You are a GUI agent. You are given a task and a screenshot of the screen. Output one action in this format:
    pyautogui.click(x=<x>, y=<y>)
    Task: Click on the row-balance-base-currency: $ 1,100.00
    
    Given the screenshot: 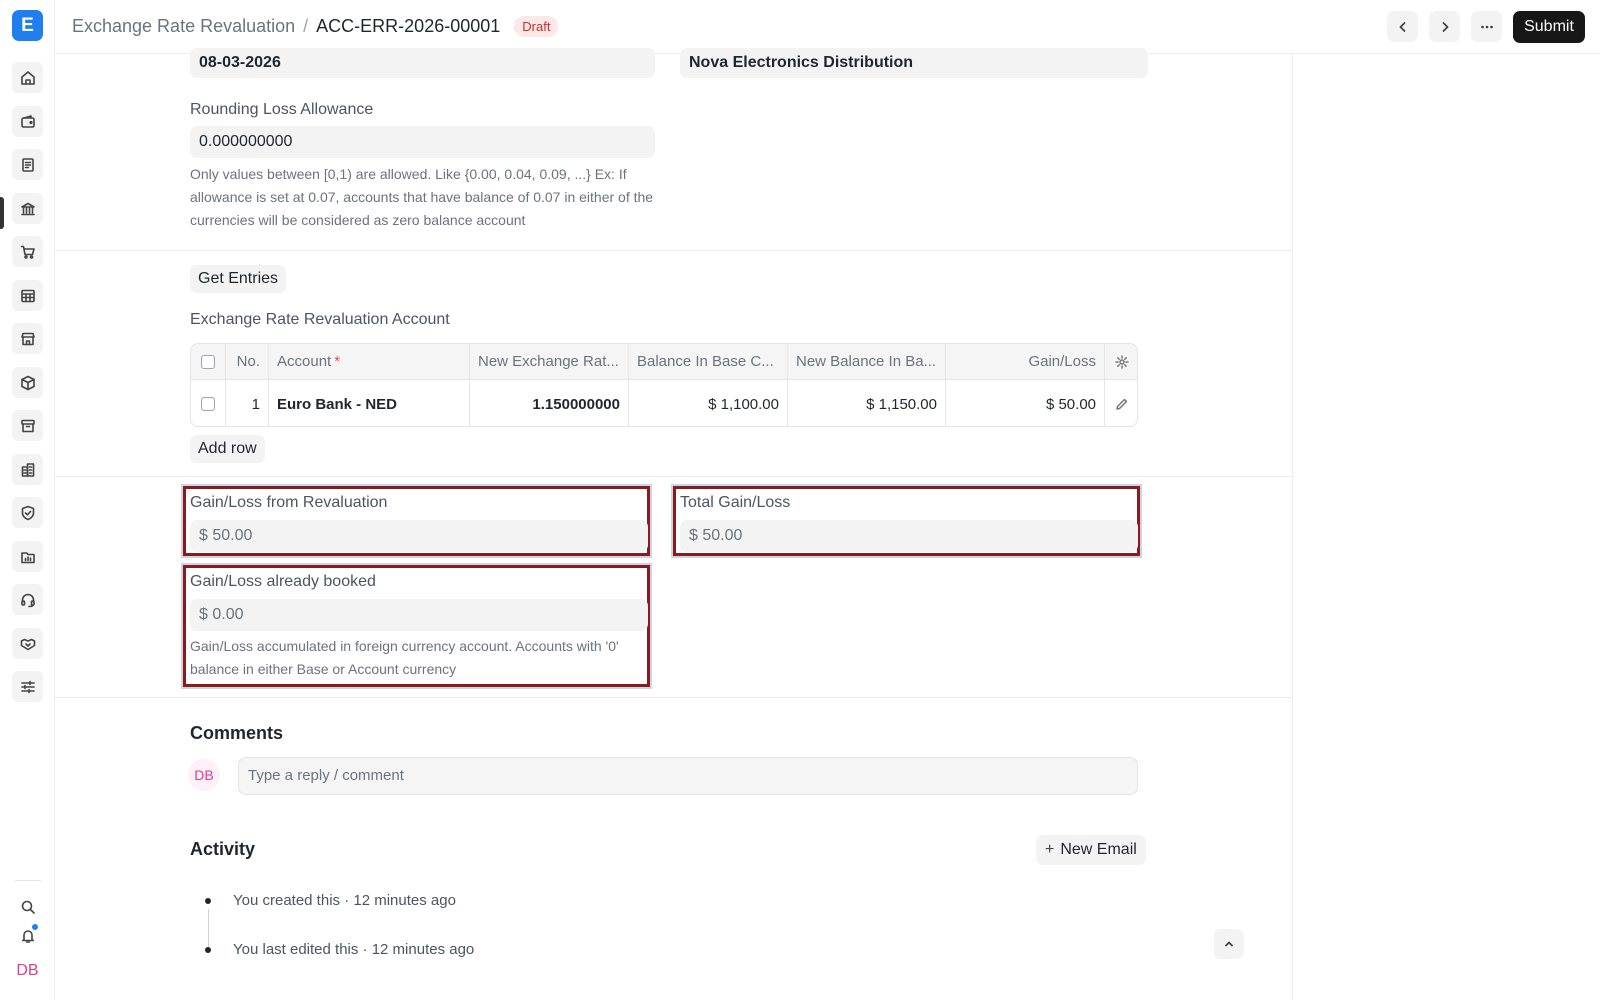 What is the action you would take?
    pyautogui.click(x=708, y=403)
    